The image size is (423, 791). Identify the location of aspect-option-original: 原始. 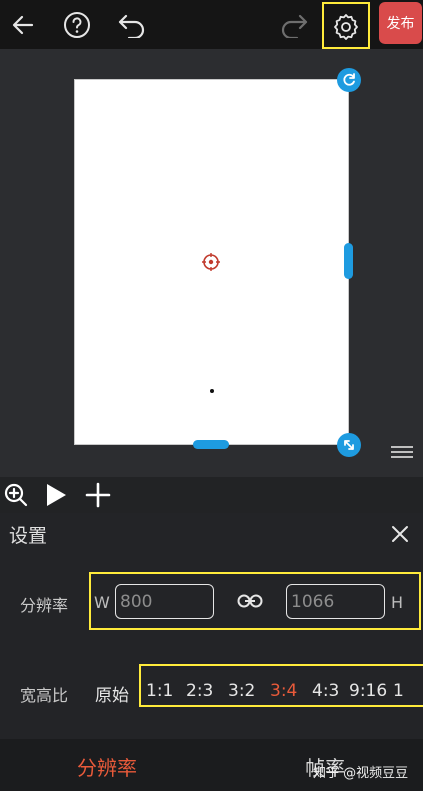
(112, 693).